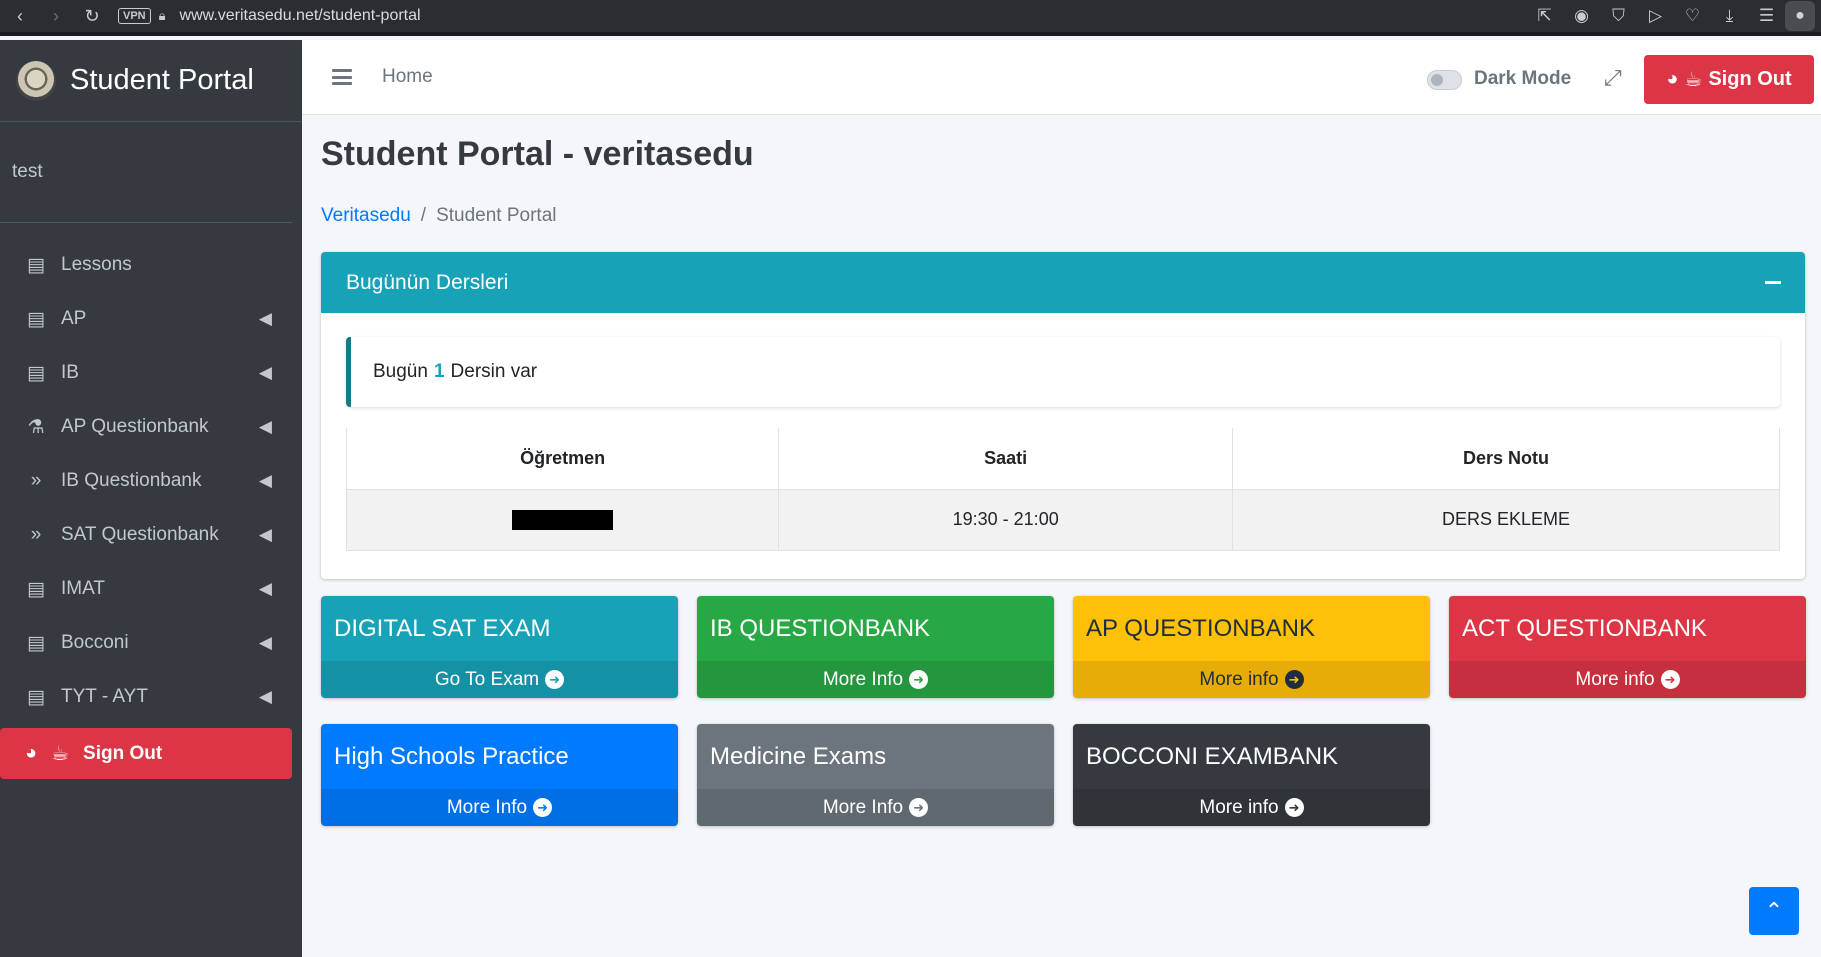  I want to click on box-act-questionbank: ACT QUESTIONBANK More info ➜, so click(1627, 647).